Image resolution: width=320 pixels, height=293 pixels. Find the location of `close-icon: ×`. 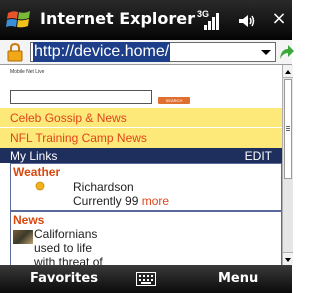

close-icon: × is located at coordinates (279, 19).